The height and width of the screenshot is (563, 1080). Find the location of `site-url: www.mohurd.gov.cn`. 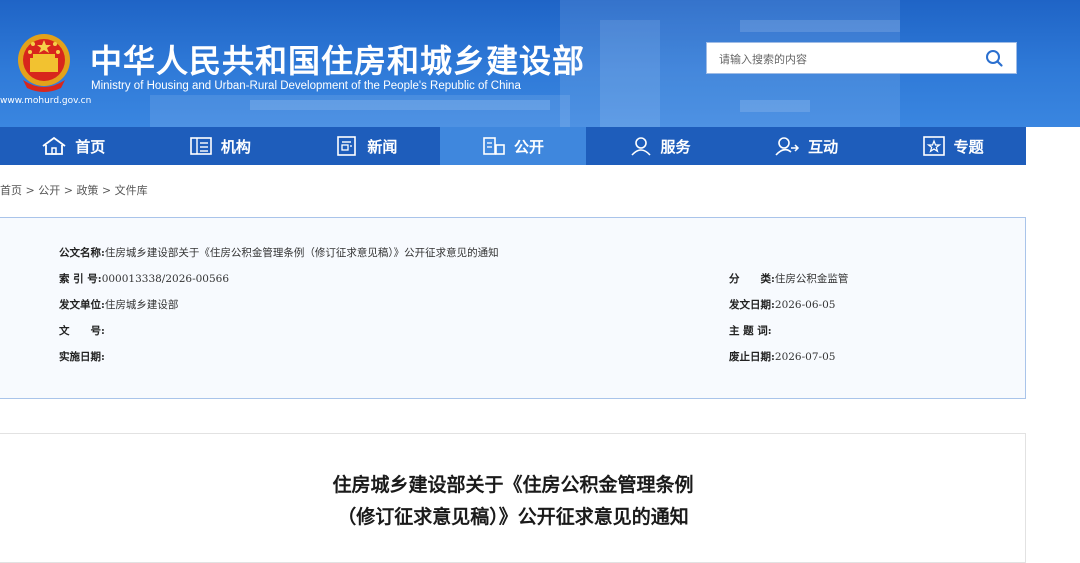

site-url: www.mohurd.gov.cn is located at coordinates (45, 101).